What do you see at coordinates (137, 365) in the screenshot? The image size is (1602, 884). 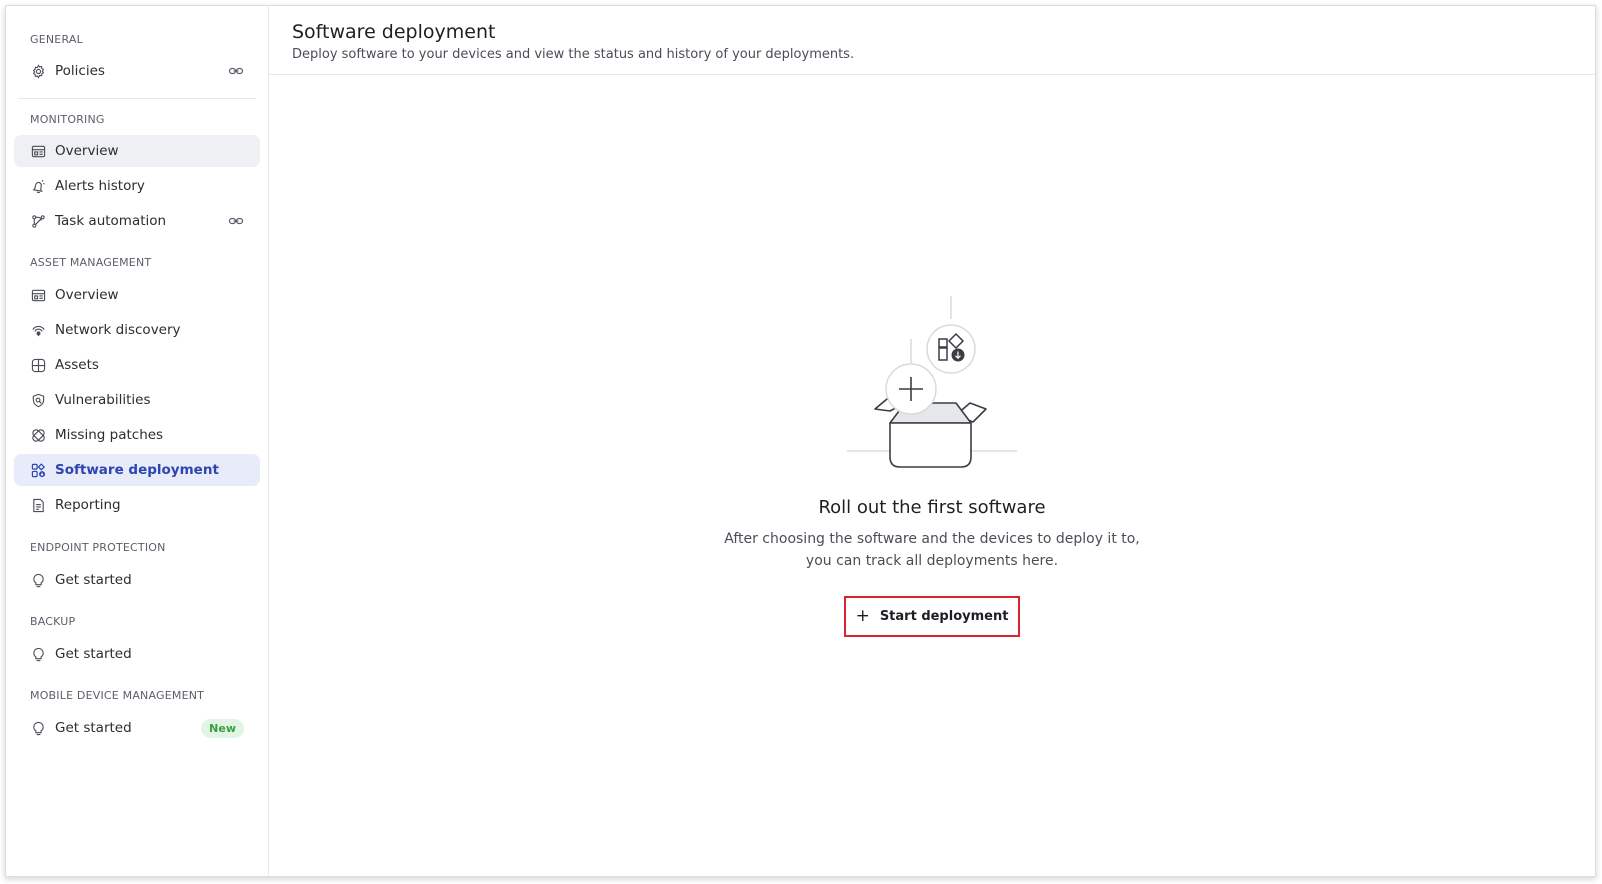 I see `sidebar-item-assets: Assets` at bounding box center [137, 365].